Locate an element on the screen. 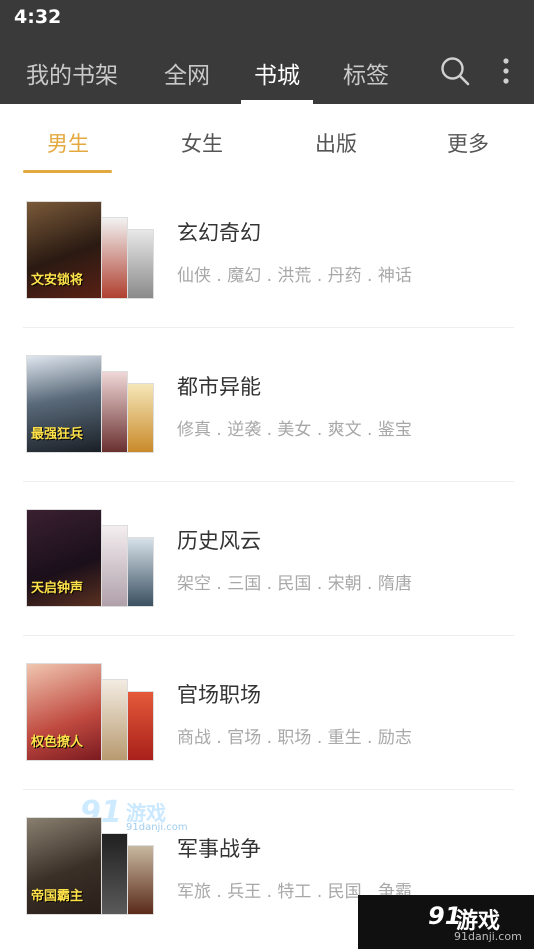  book-covers: 文安锁将 is located at coordinates (91, 251).